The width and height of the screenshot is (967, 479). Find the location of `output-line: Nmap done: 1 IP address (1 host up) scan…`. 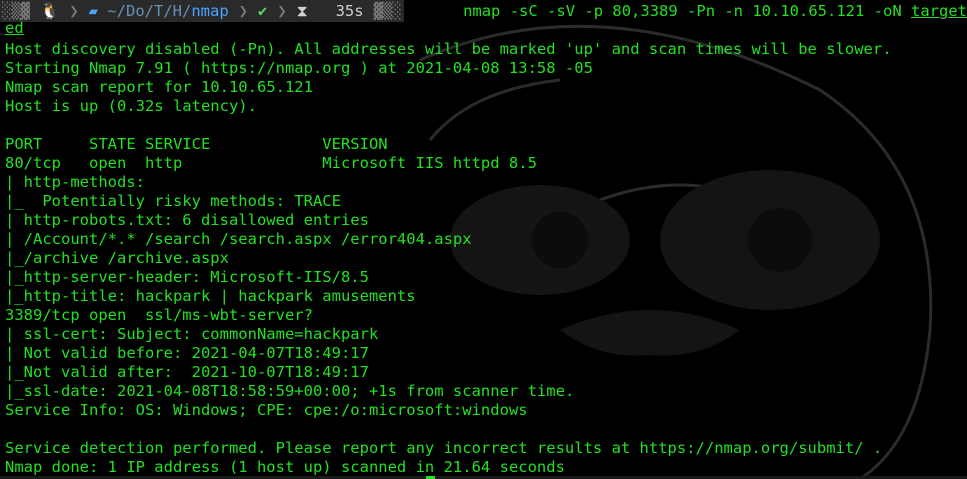

output-line: Nmap done: 1 IP address (1 host up) scan… is located at coordinates (285, 467).